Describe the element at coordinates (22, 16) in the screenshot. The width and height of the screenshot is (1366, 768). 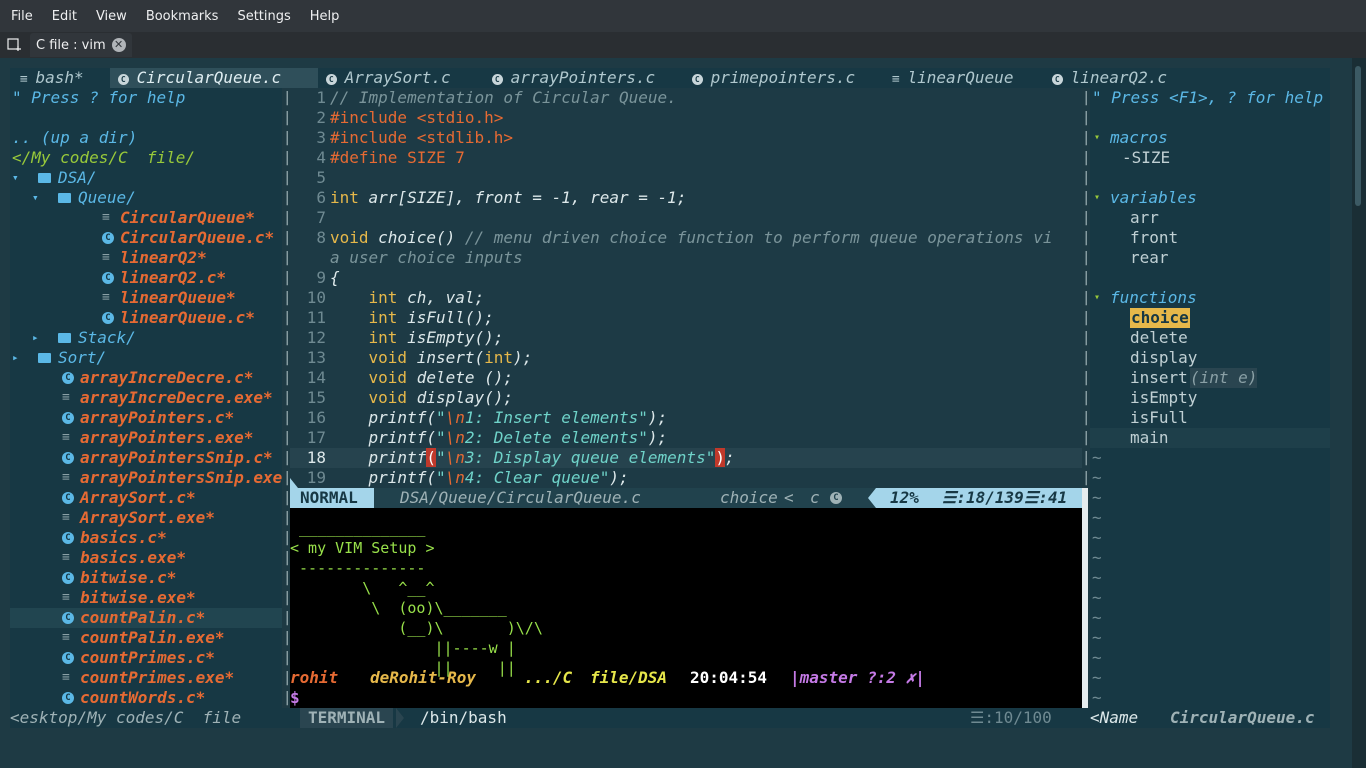
I see `menu-file: File` at that location.